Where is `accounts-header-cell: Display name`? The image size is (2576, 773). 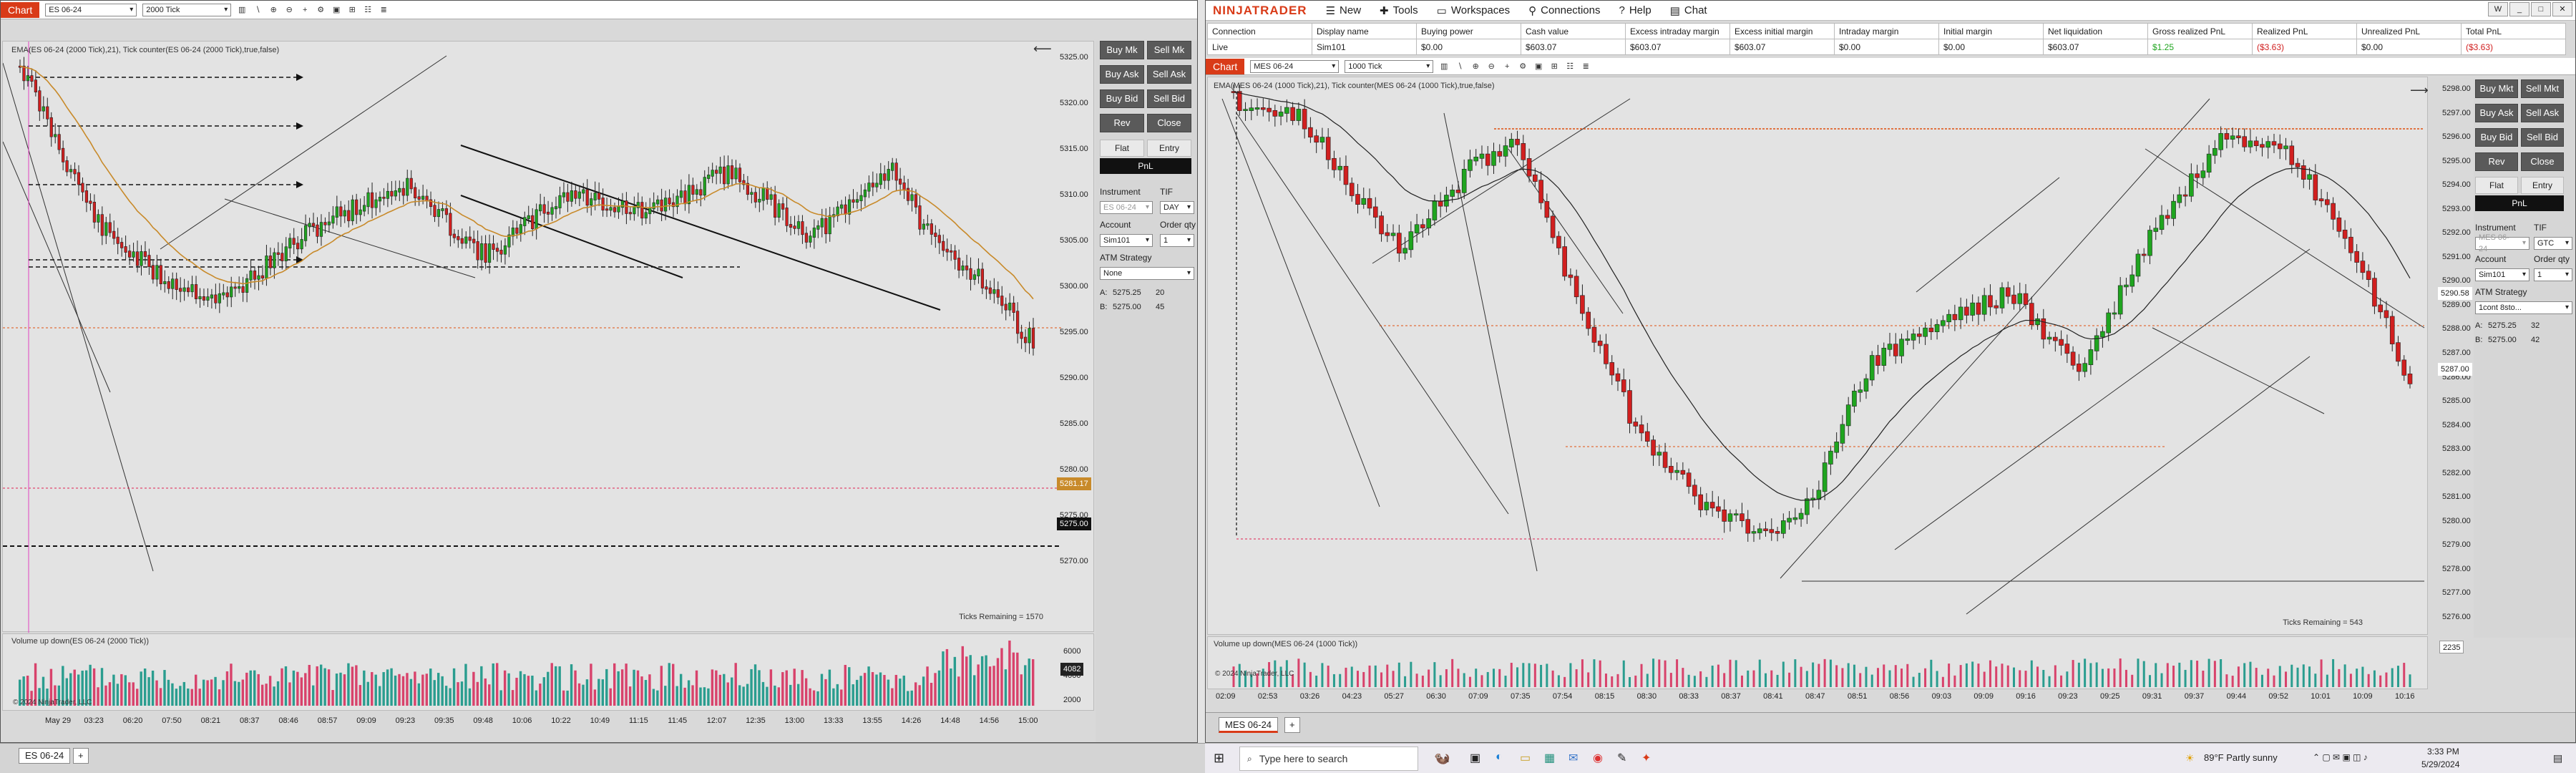
accounts-header-cell: Display name is located at coordinates (1364, 31).